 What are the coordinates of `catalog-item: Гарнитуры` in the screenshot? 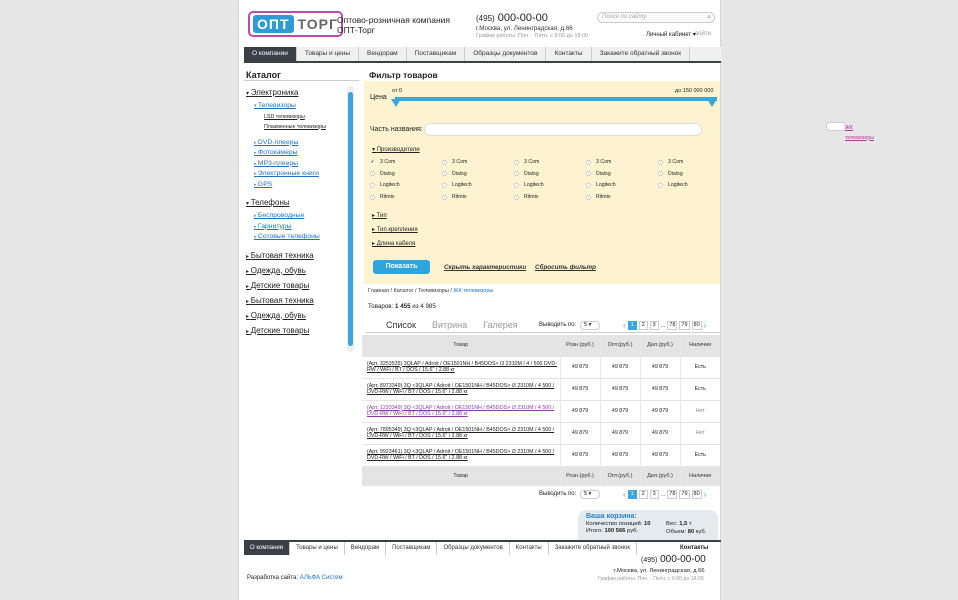 It's located at (296, 227).